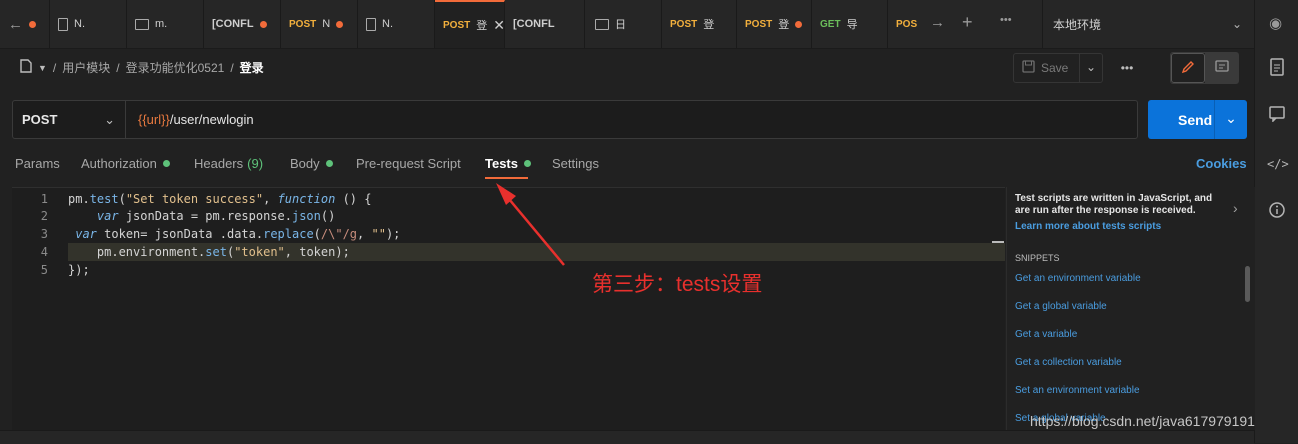  Describe the element at coordinates (1068, 362) in the screenshot. I see `snippet-link: Get a collection variable` at that location.